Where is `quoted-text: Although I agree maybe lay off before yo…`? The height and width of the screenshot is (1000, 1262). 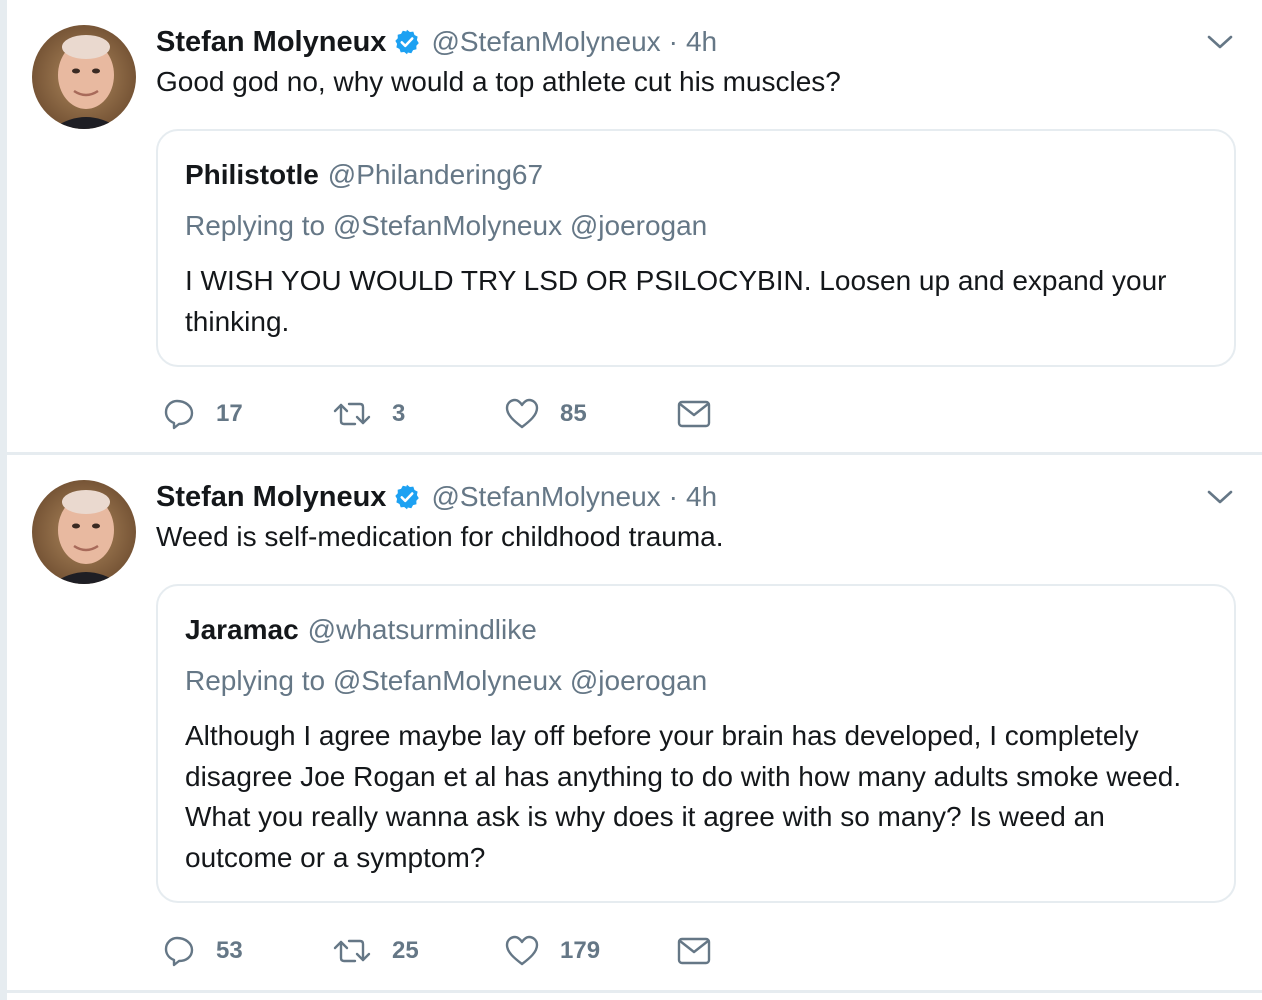 quoted-text: Although I agree maybe lay off before yo… is located at coordinates (683, 796).